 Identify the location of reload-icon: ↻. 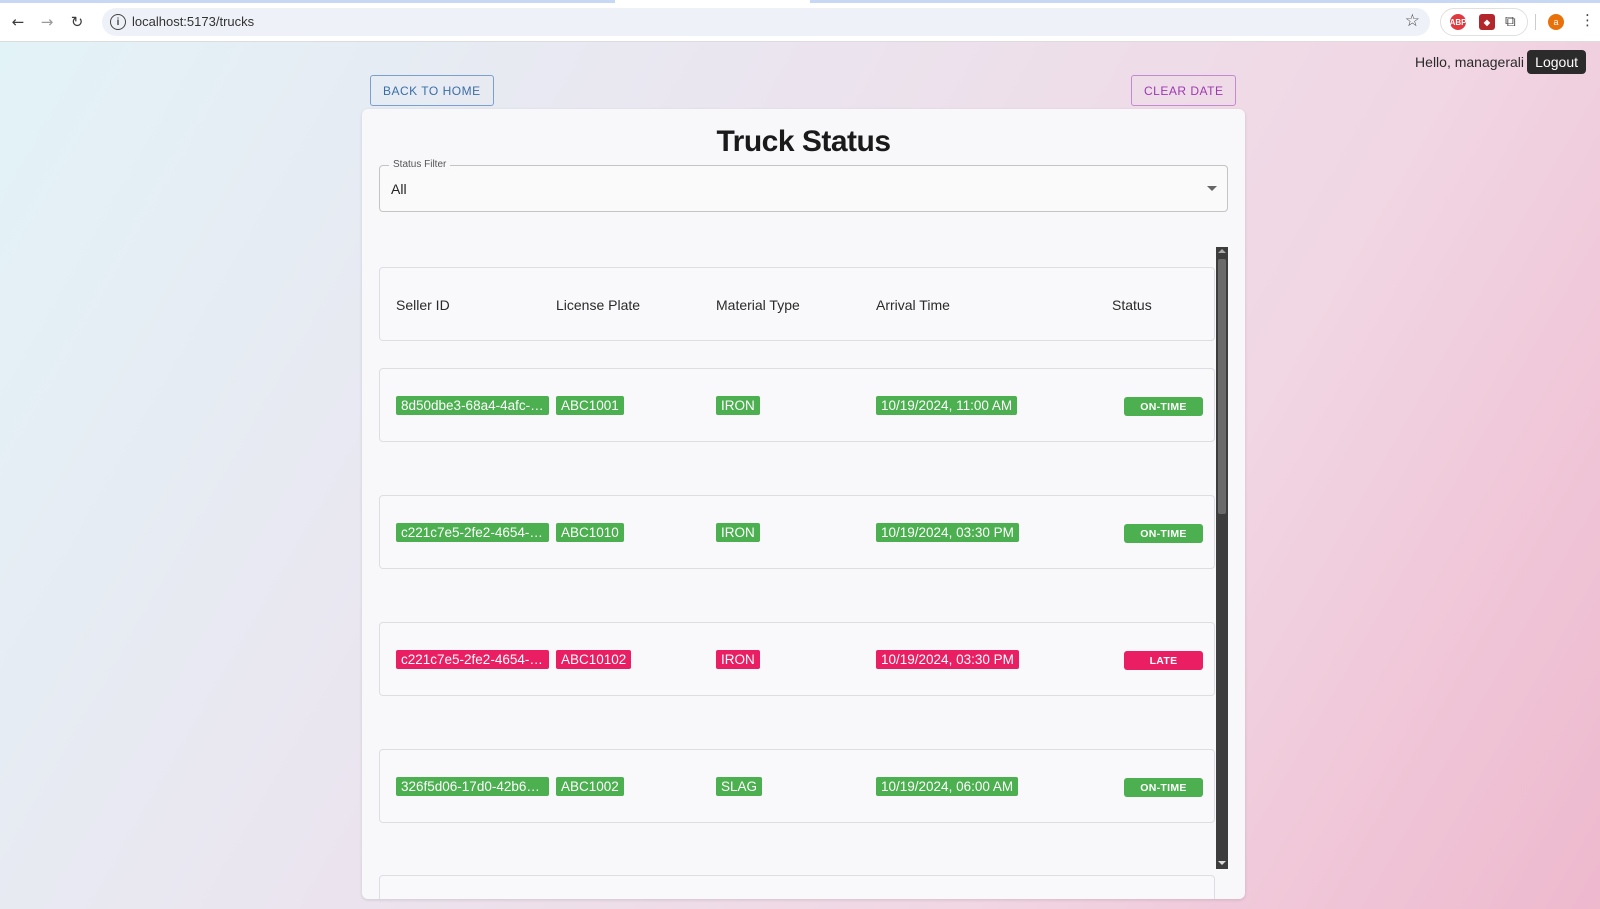
(77, 22).